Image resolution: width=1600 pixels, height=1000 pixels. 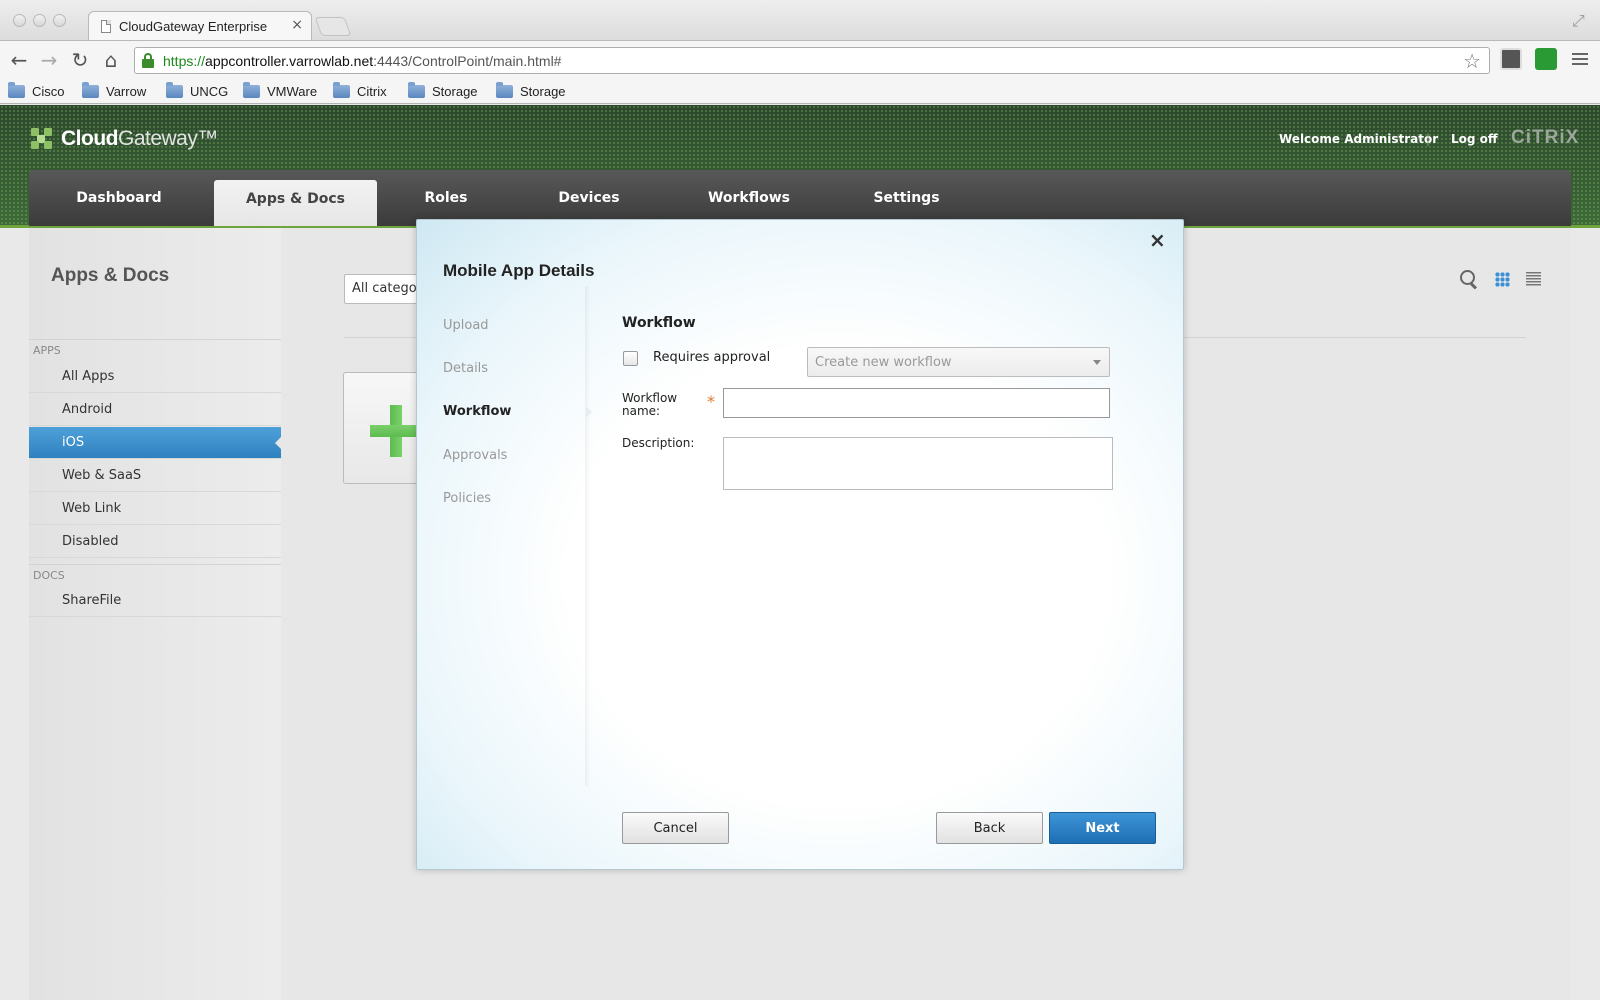 I want to click on required-marker: *, so click(x=711, y=401).